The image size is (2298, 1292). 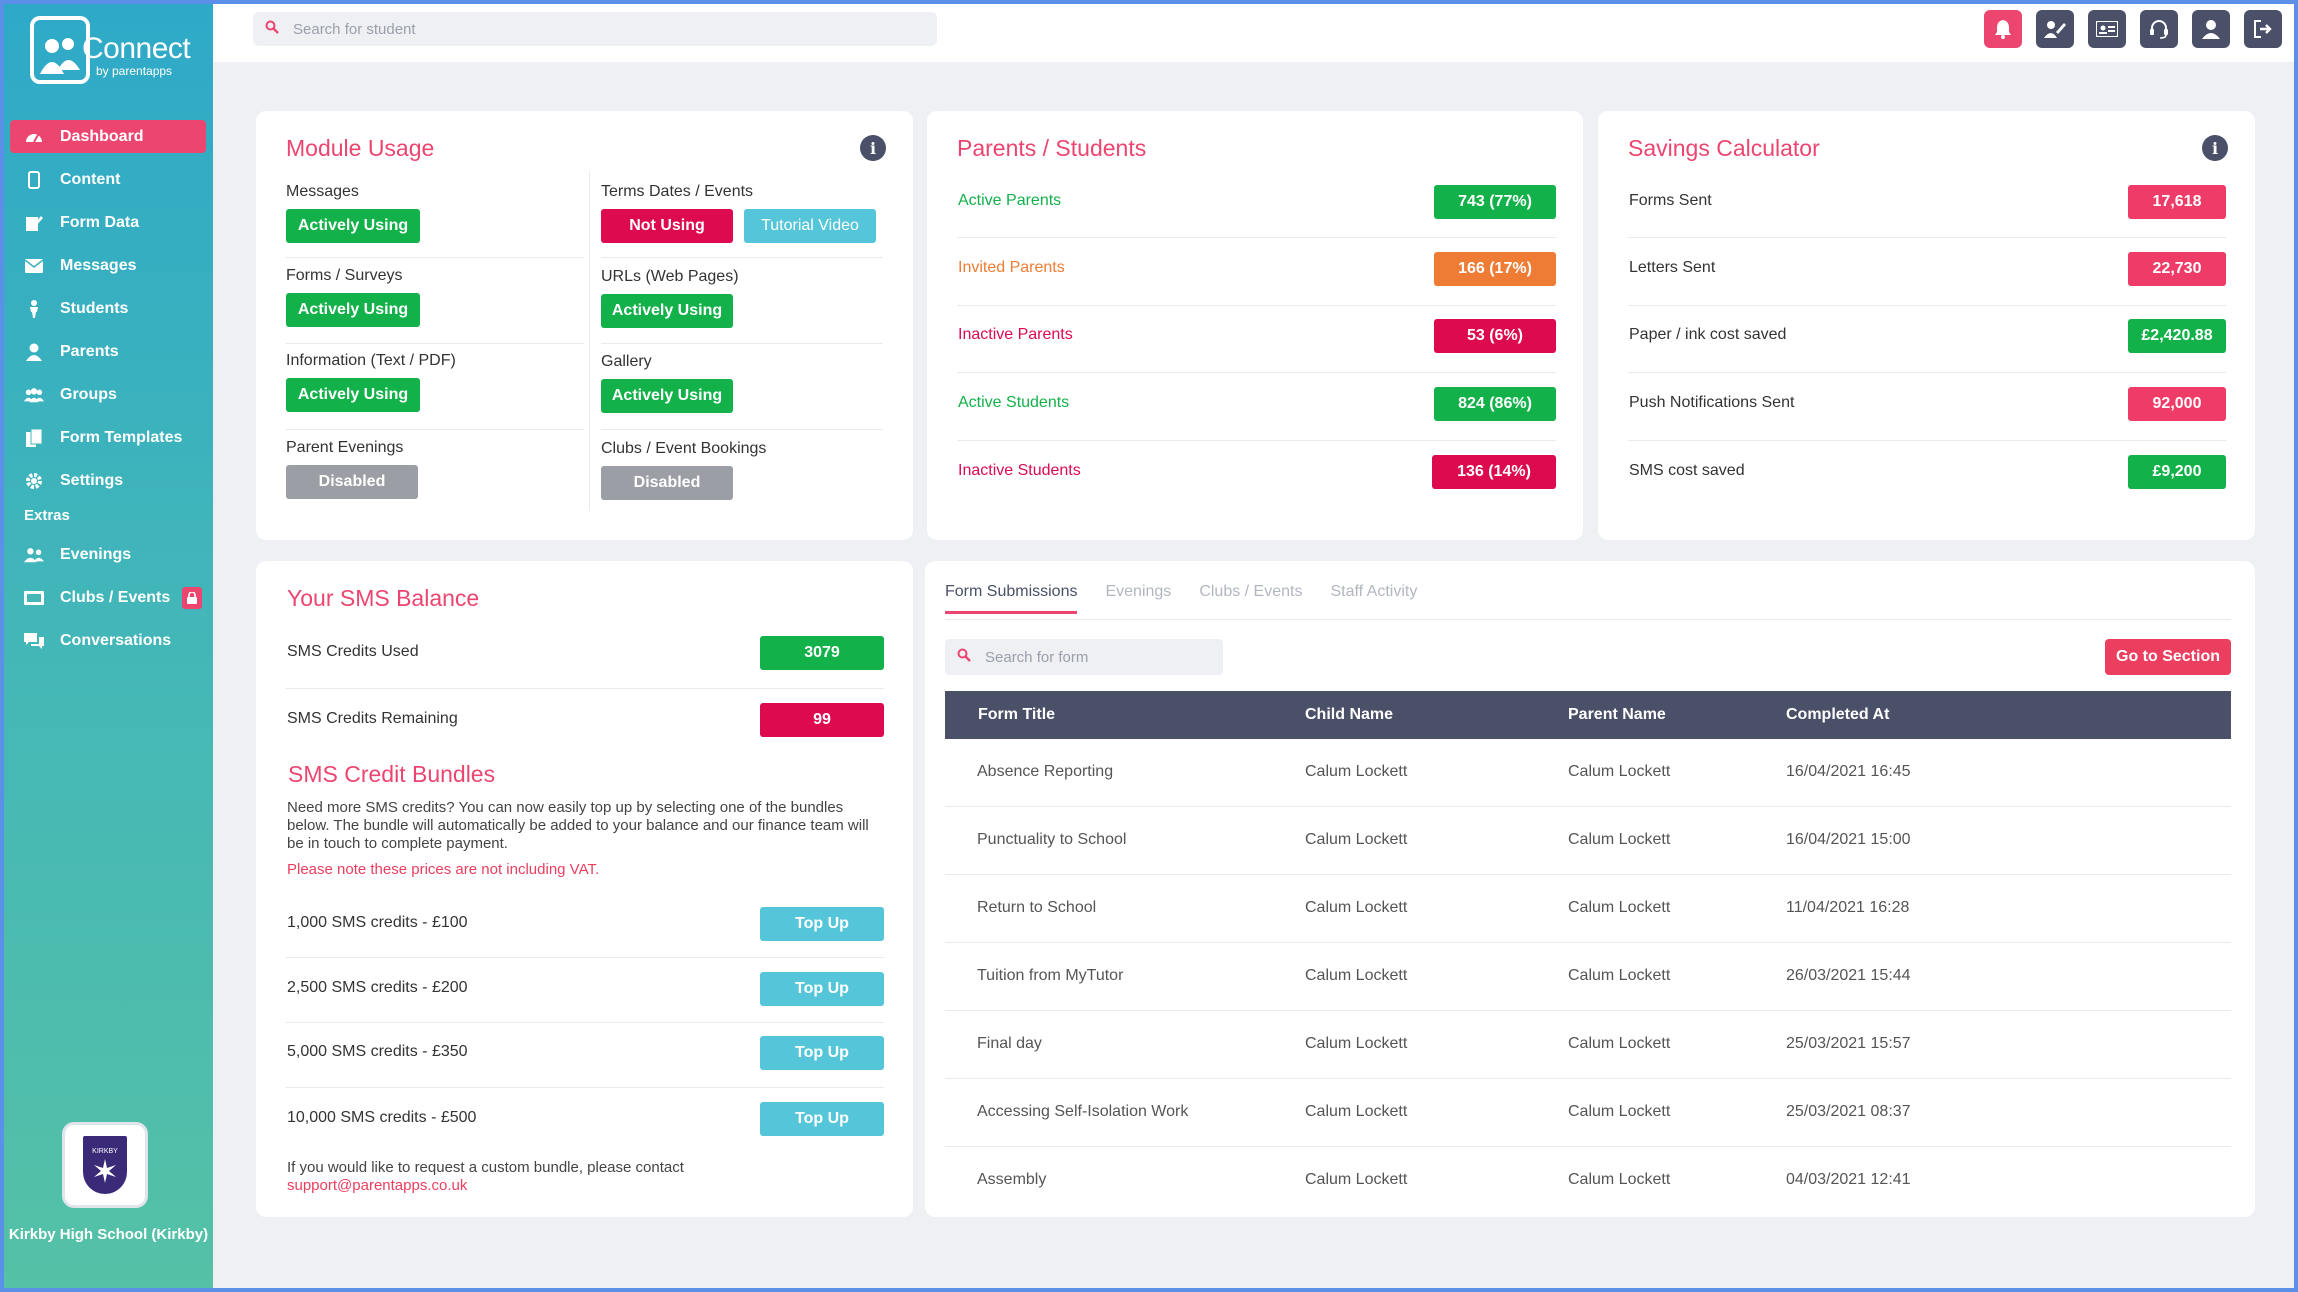 I want to click on sidebar-item-parents: Parents, so click(x=108, y=351).